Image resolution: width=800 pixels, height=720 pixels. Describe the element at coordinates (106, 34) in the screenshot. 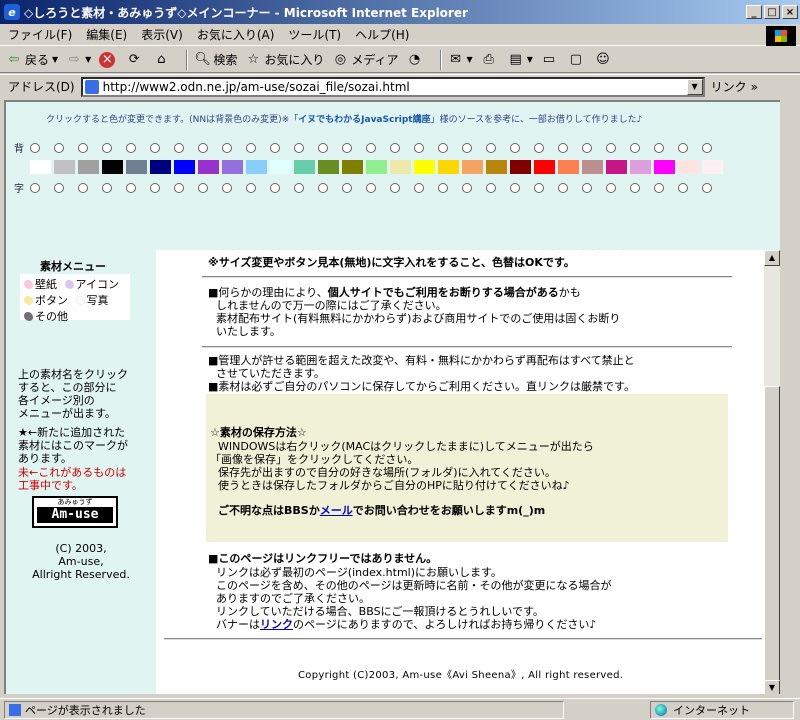

I see `menu-edit: 編集(E)` at that location.